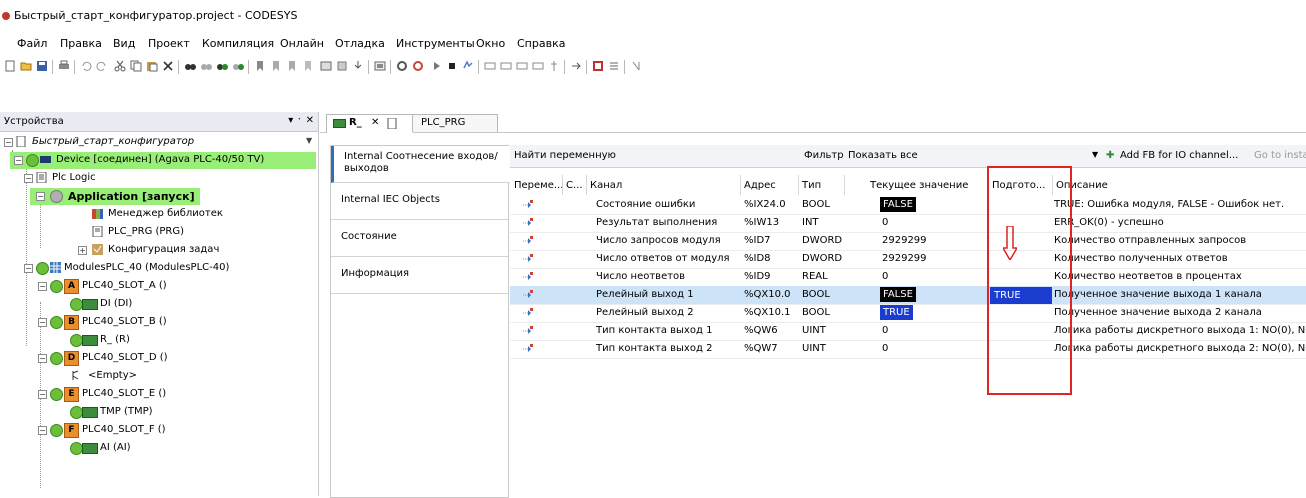 The height and width of the screenshot is (498, 1306). What do you see at coordinates (419, 275) in the screenshot?
I see `side-tab-information: Информация` at bounding box center [419, 275].